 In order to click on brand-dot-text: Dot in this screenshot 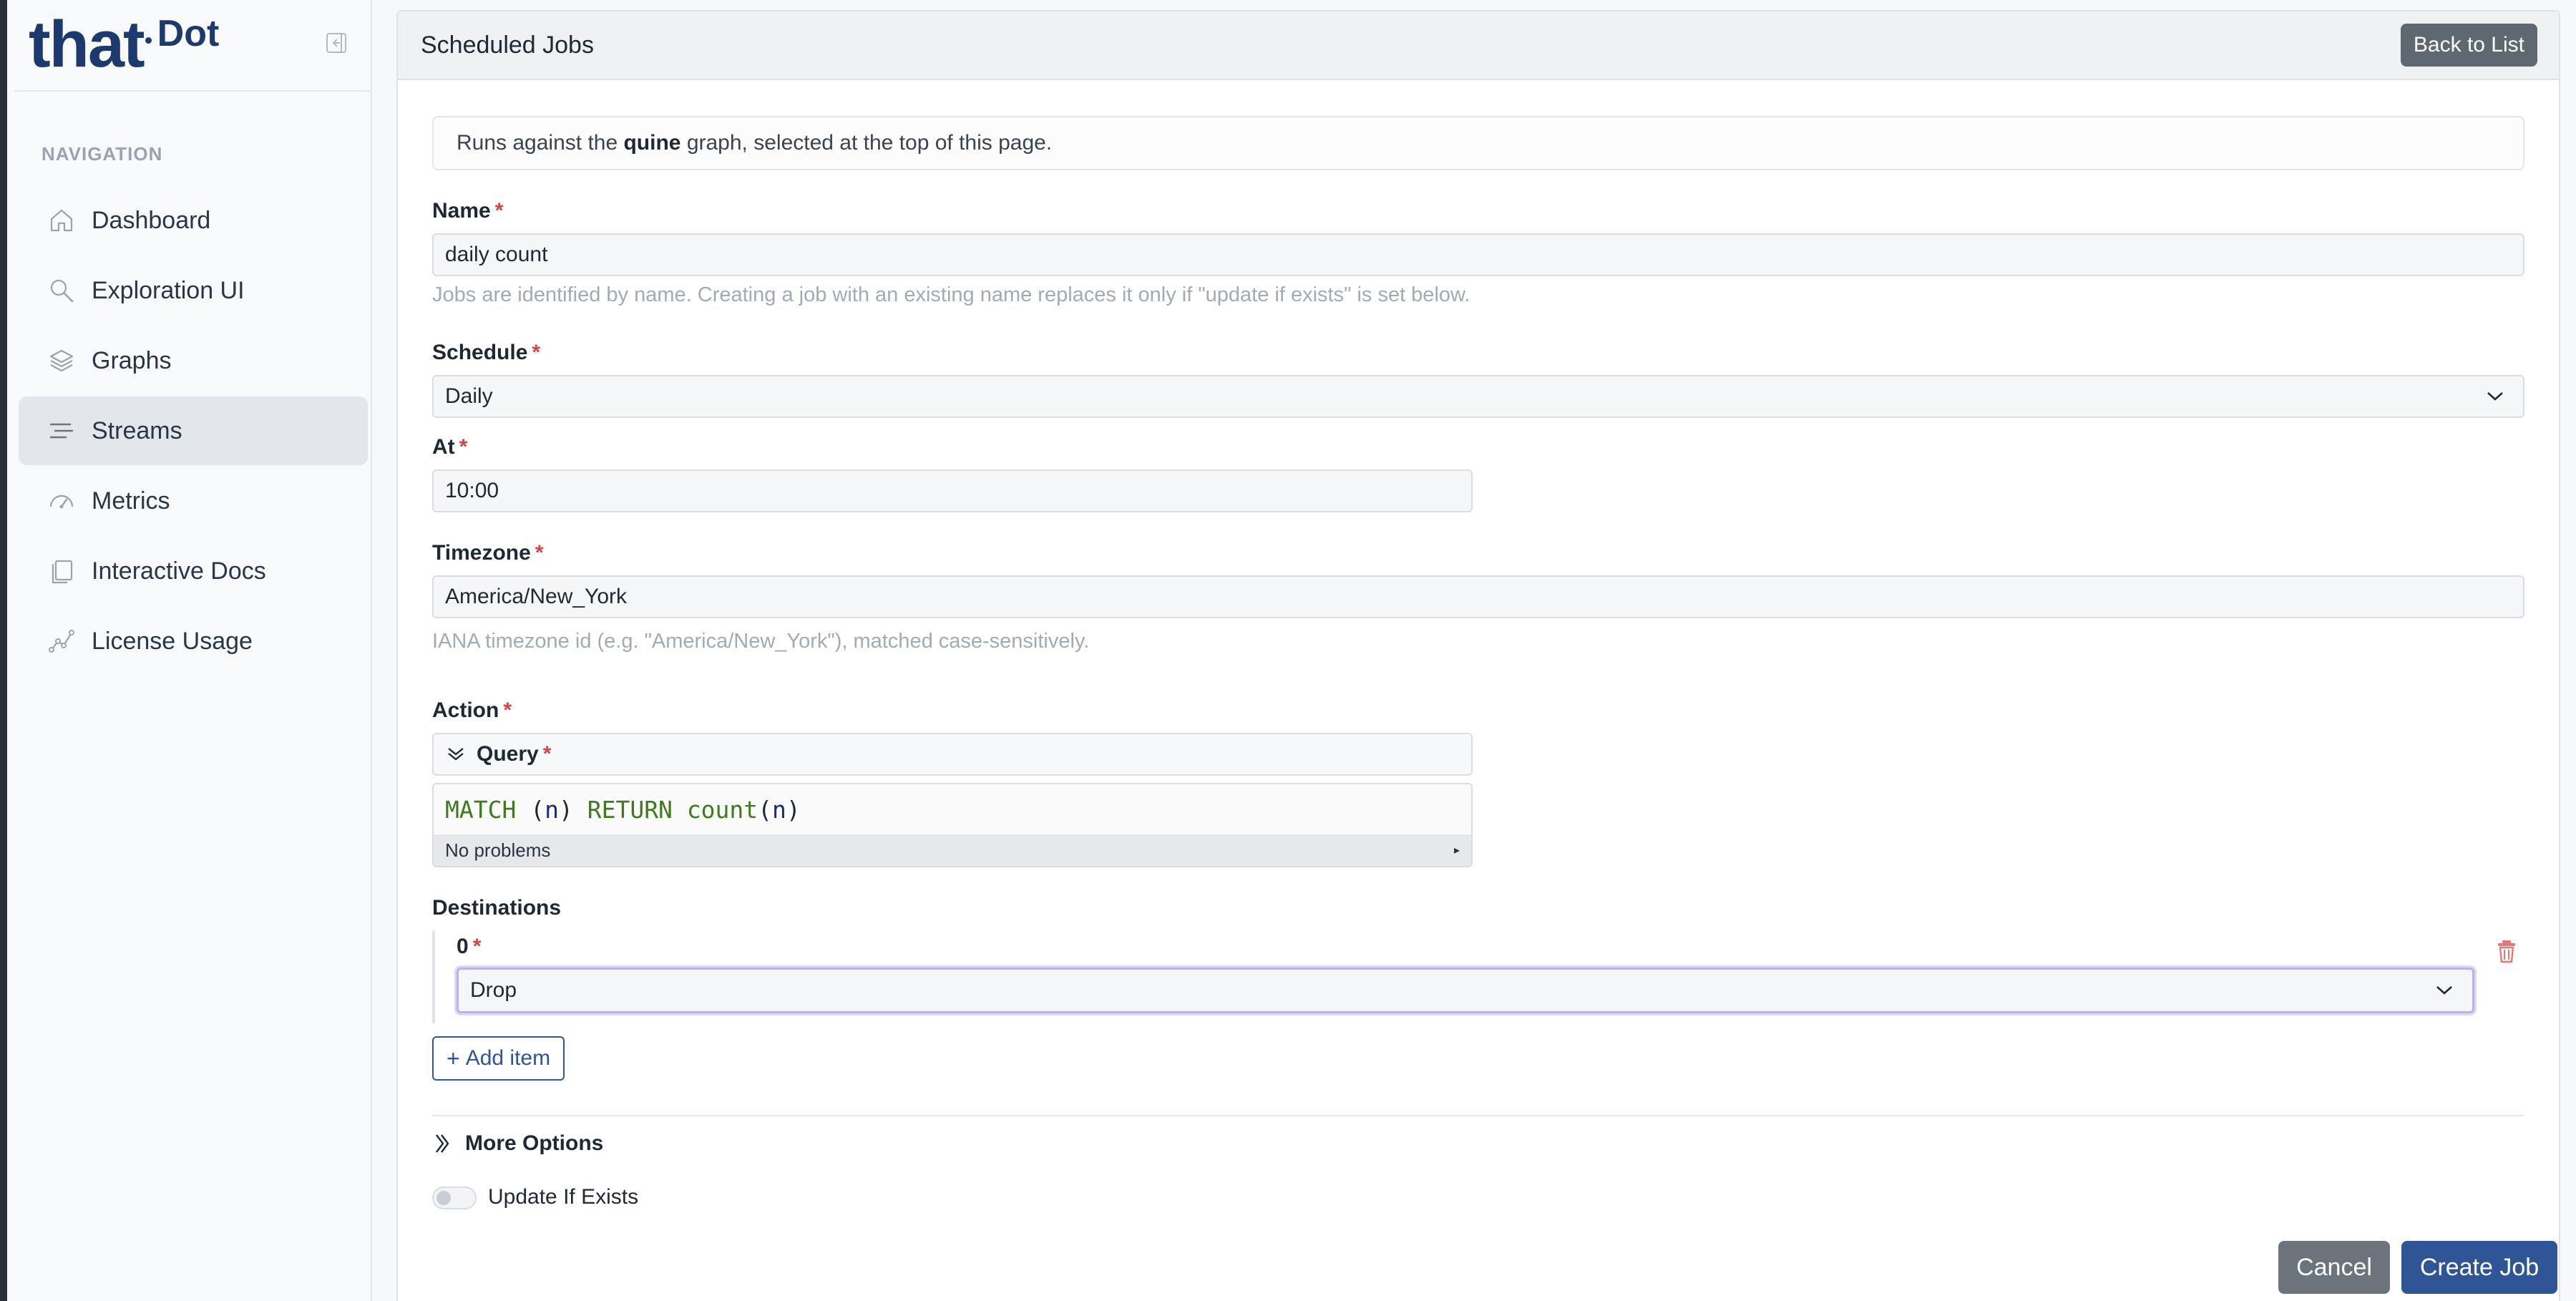, I will do `click(188, 33)`.